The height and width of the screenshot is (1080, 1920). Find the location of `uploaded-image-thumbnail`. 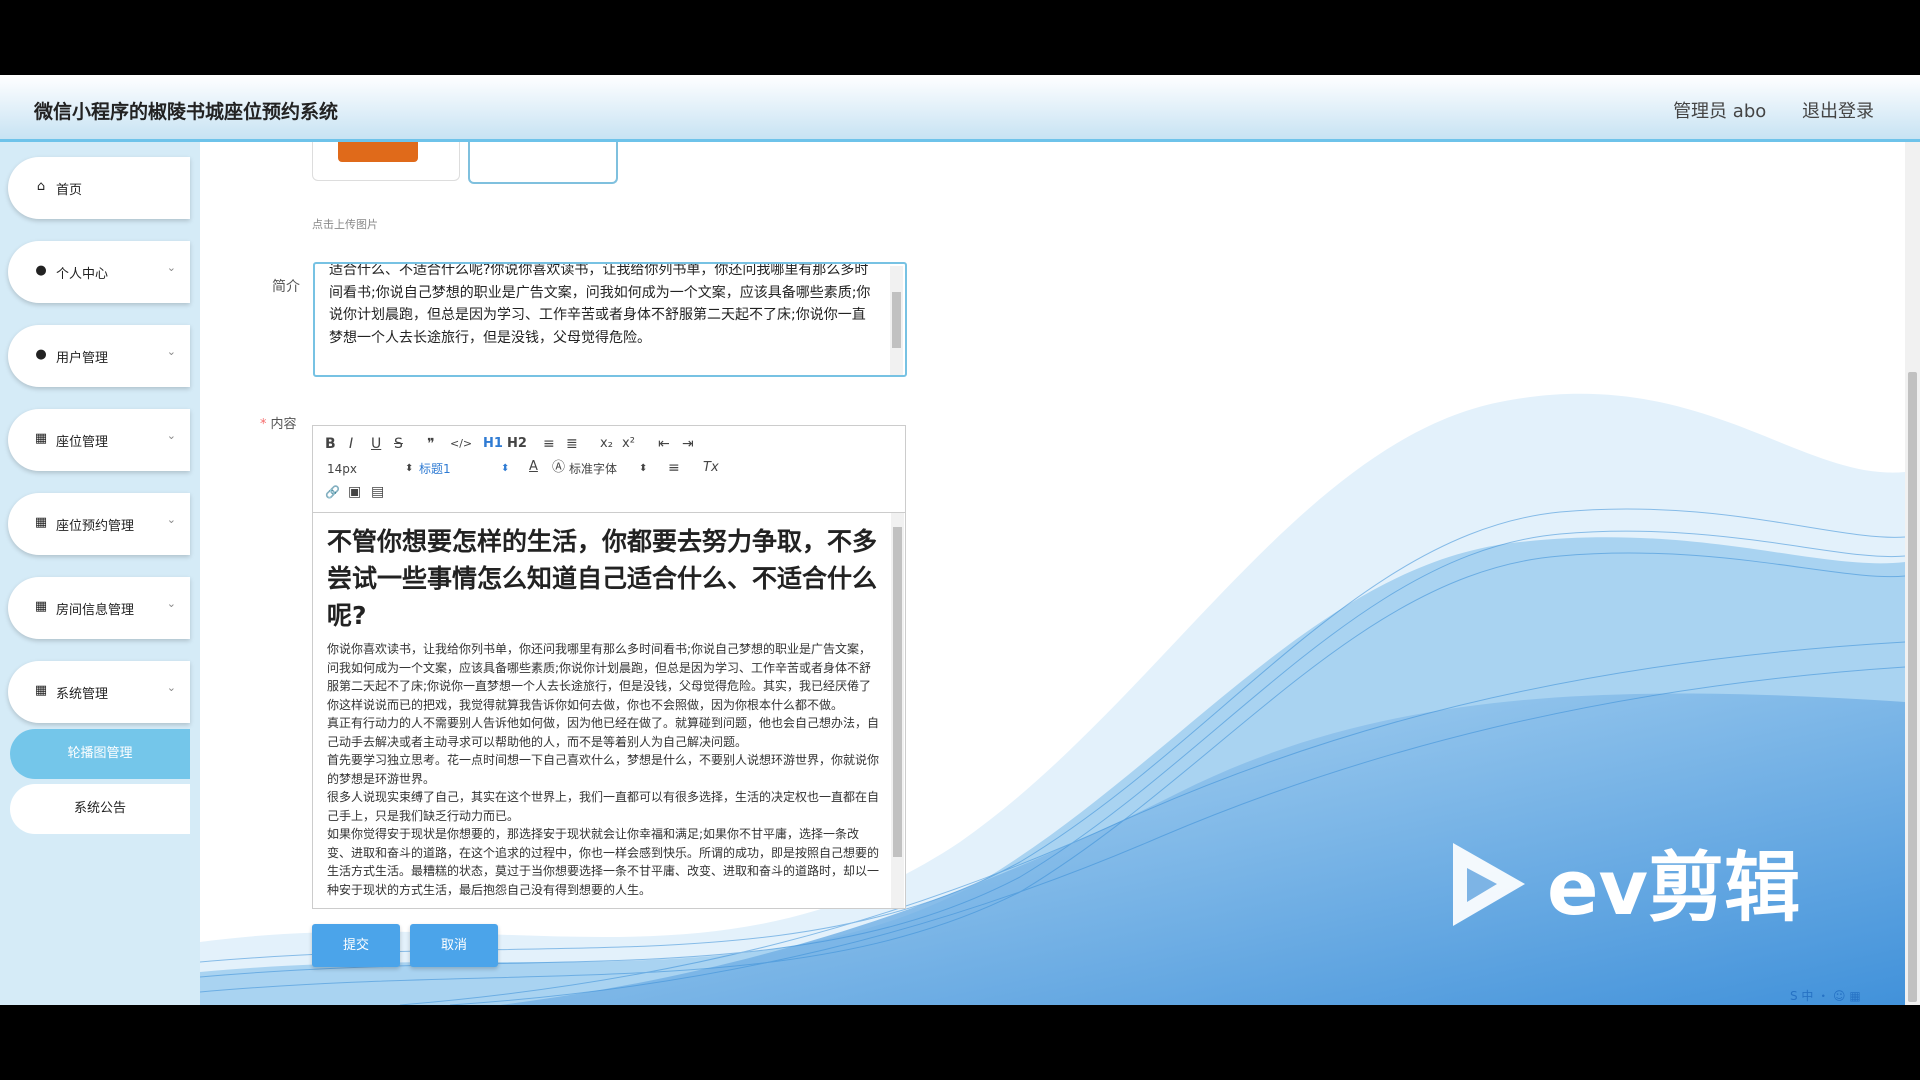

uploaded-image-thumbnail is located at coordinates (386, 161).